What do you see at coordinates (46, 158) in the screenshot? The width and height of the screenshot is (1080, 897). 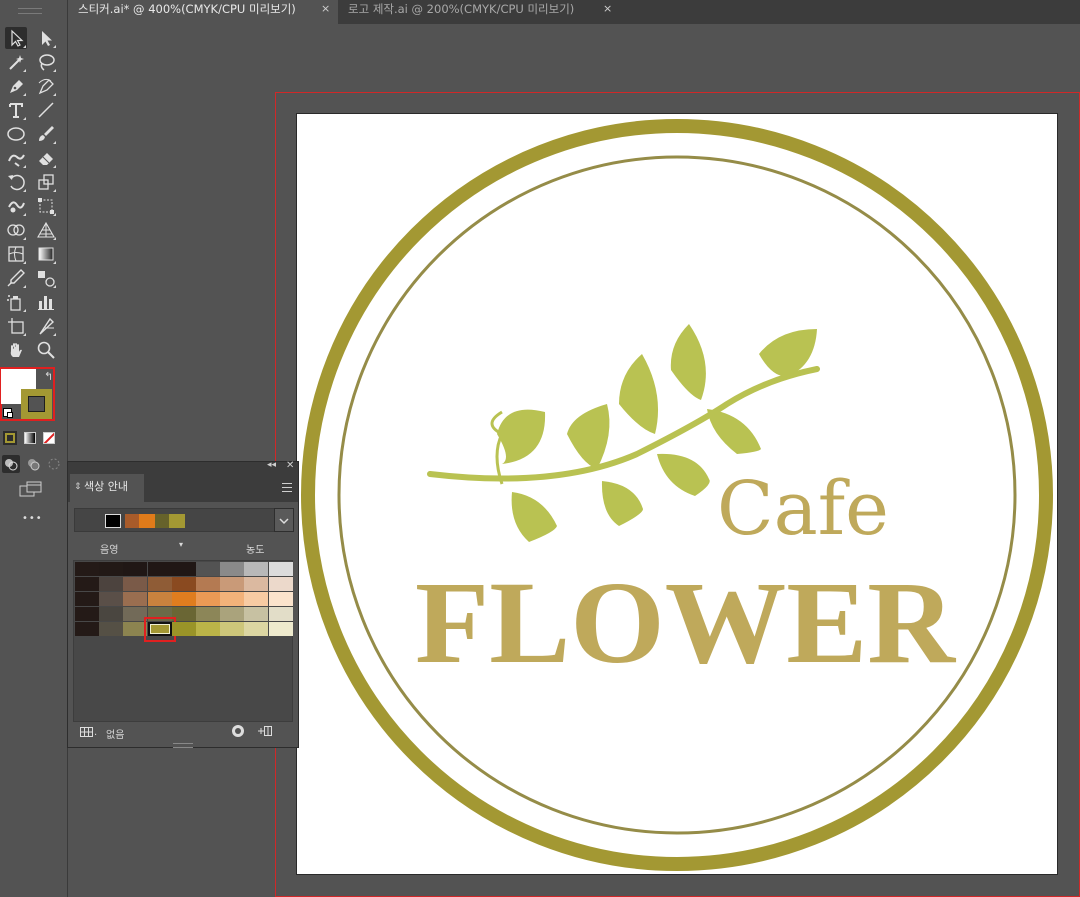 I see `eraser-tool` at bounding box center [46, 158].